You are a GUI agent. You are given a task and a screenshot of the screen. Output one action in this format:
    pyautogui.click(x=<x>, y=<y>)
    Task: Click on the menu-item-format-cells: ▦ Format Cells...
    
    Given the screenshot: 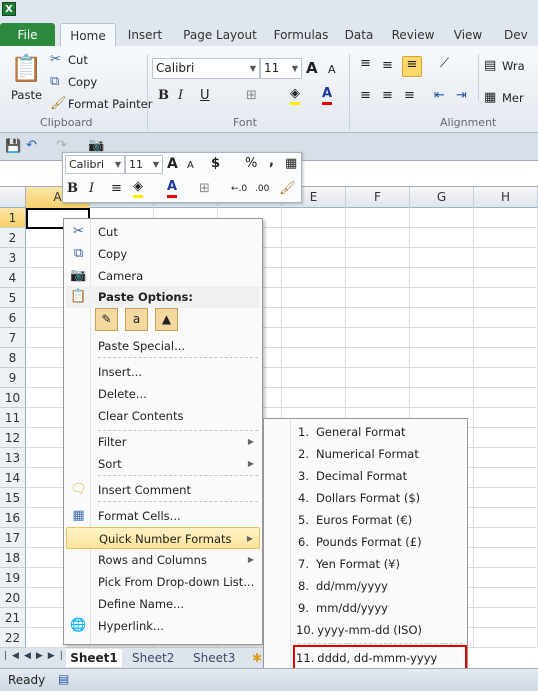 What is the action you would take?
    pyautogui.click(x=163, y=516)
    